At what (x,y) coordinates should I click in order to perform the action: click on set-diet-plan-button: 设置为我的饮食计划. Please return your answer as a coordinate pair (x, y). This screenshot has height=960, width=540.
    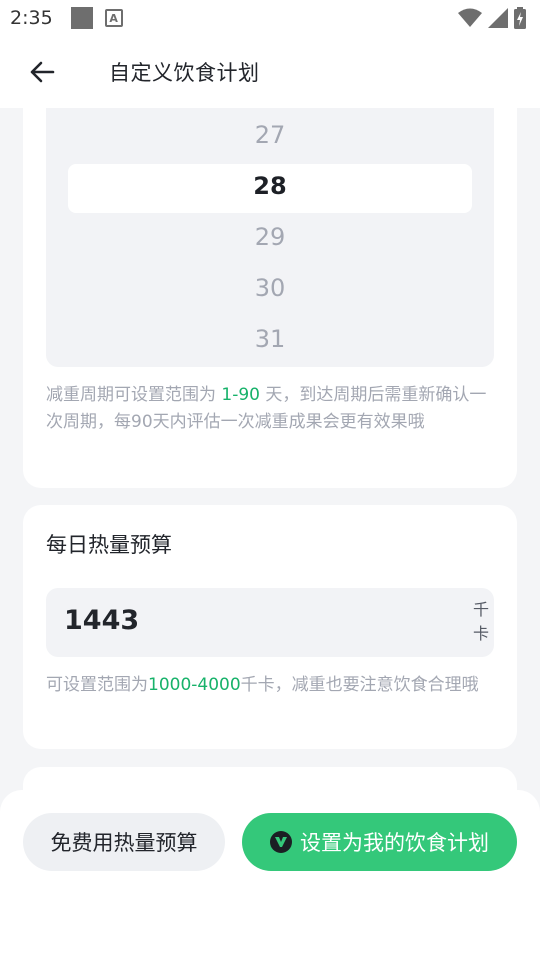
    Looking at the image, I should click on (379, 842).